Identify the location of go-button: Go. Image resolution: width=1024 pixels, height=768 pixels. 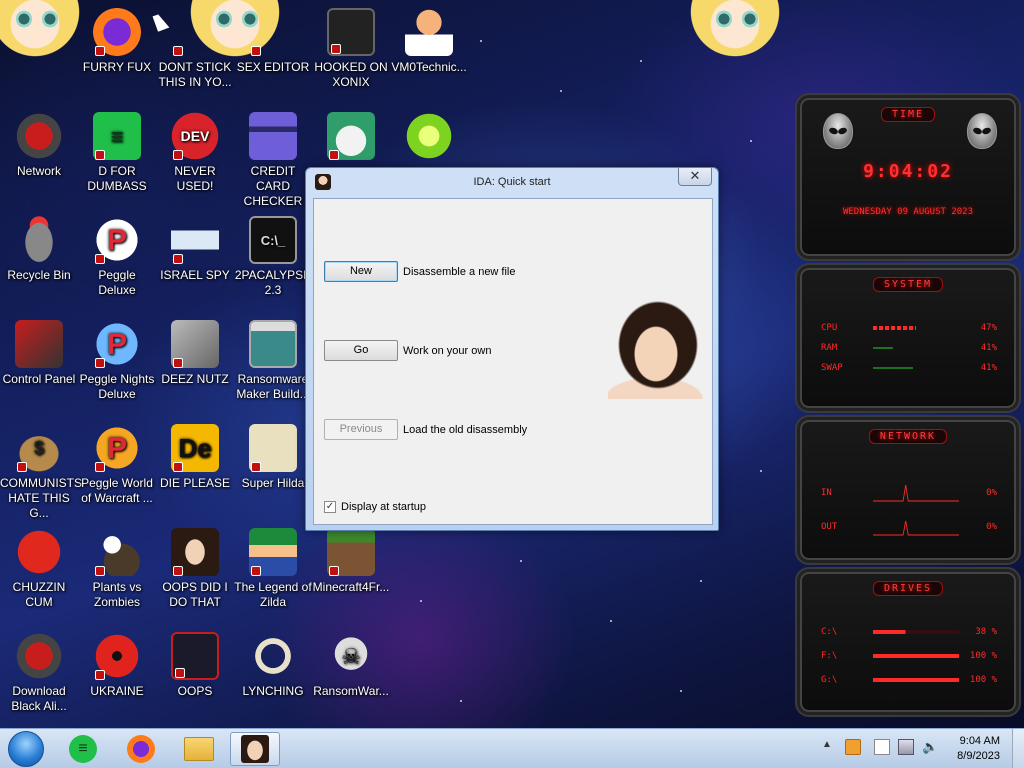
(361, 350).